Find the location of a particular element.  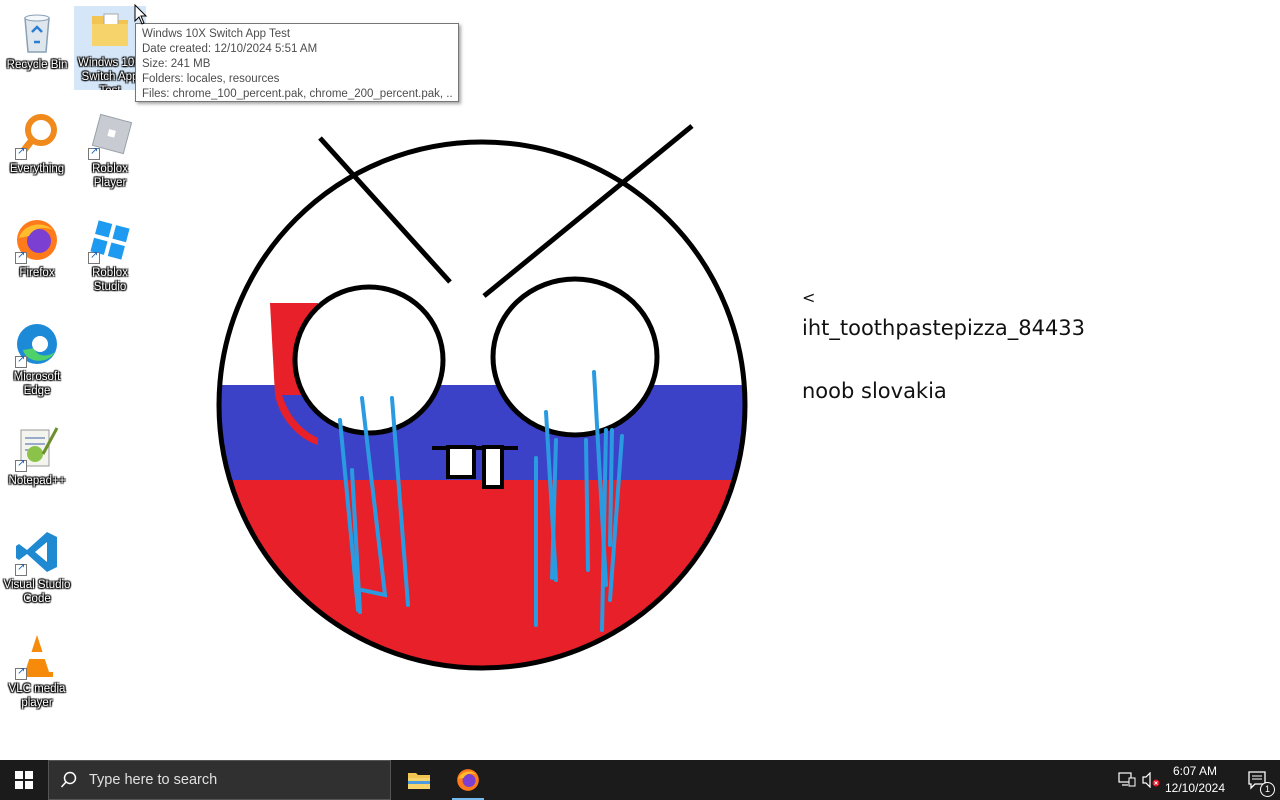

taskbar-file-explorer-button is located at coordinates (419, 780).